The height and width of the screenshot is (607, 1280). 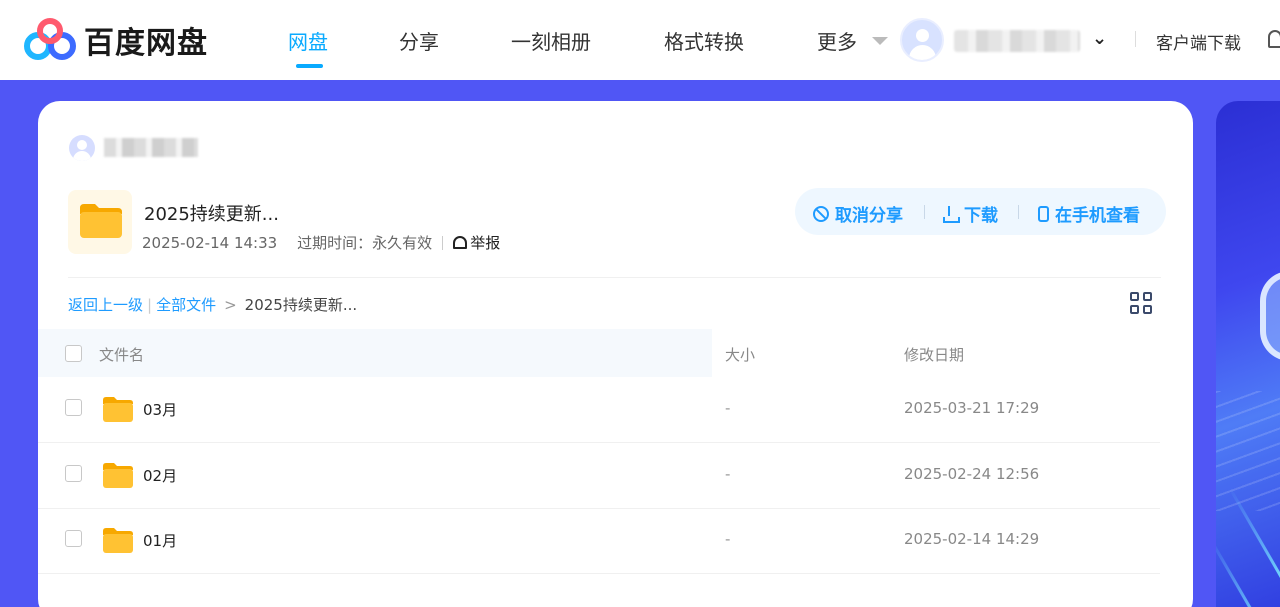 I want to click on phone-icon, so click(x=1043, y=213).